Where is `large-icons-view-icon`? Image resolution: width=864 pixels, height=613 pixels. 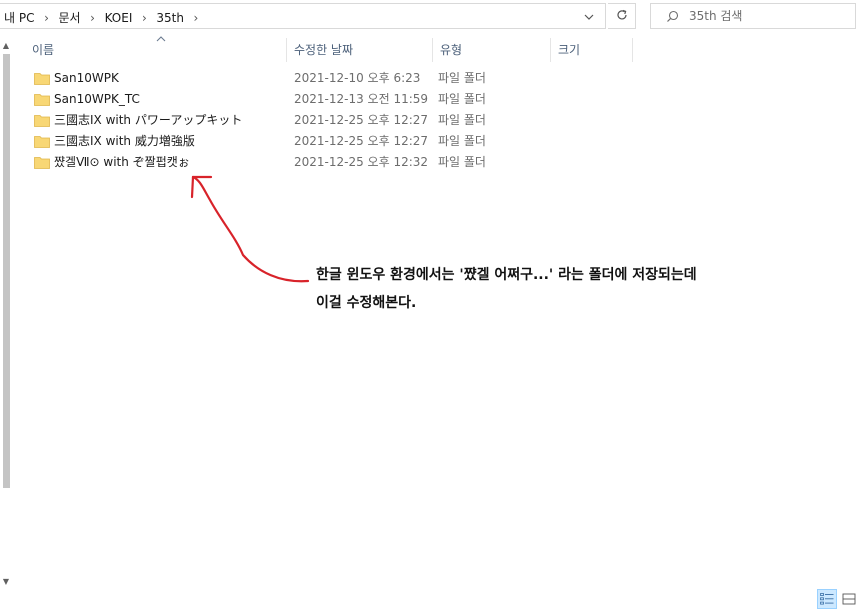
large-icons-view-icon is located at coordinates (849, 599).